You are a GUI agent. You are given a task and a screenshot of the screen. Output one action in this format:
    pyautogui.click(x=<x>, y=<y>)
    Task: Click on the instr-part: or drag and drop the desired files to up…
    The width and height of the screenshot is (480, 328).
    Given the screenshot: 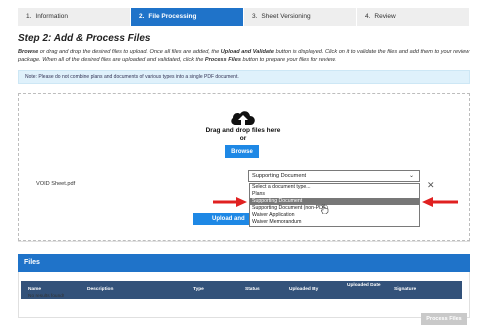 What is the action you would take?
    pyautogui.click(x=129, y=52)
    